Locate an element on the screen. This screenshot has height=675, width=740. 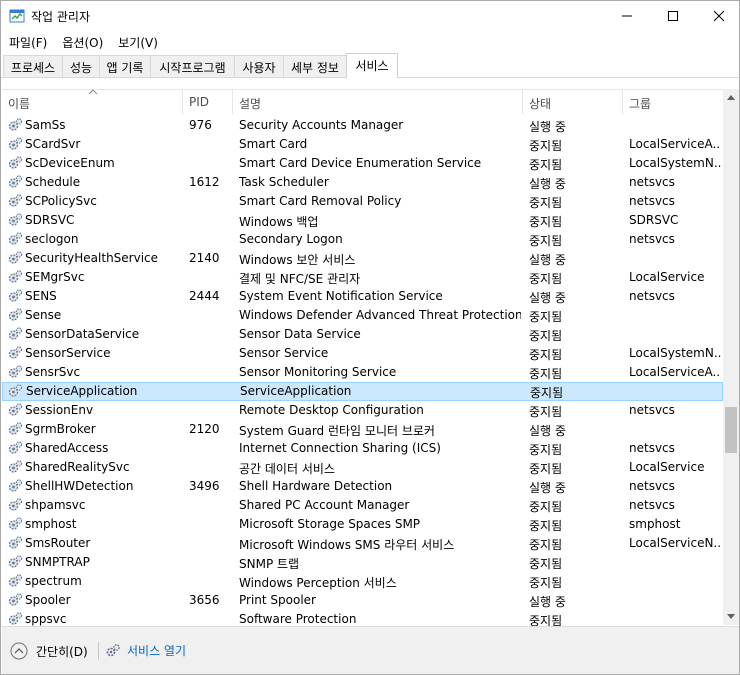
maximize-button is located at coordinates (673, 16).